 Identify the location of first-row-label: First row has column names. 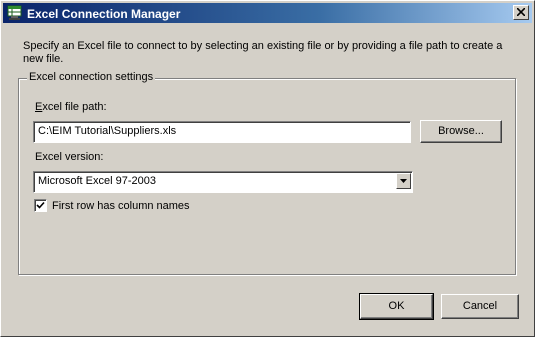
(121, 206).